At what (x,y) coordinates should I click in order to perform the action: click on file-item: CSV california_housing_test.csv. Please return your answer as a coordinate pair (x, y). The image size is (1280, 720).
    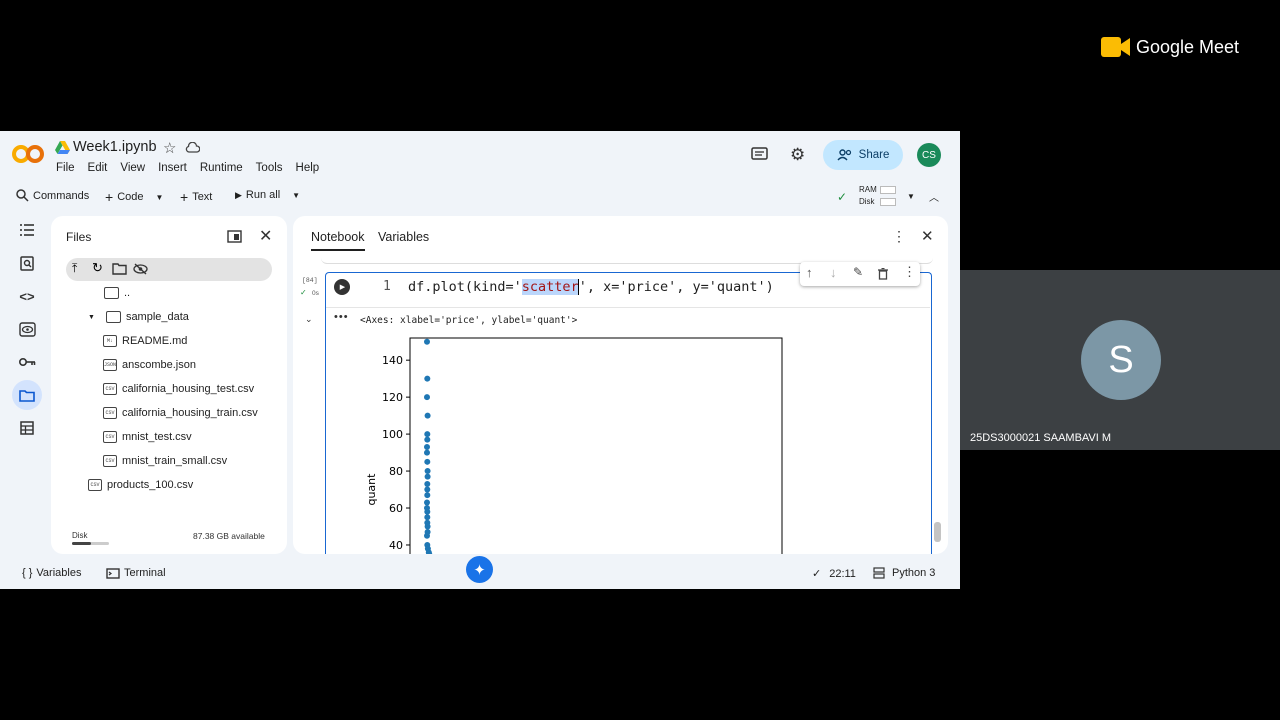
    Looking at the image, I should click on (178, 389).